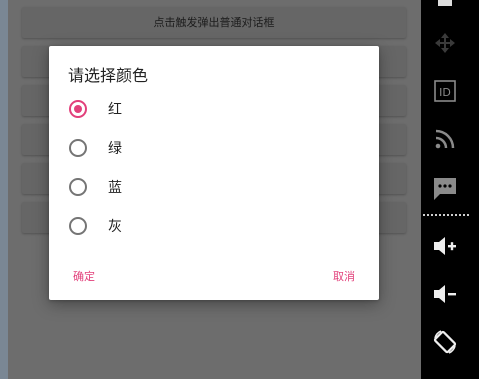  Describe the element at coordinates (108, 75) in the screenshot. I see `dialog-title: 请选择颜色` at that location.